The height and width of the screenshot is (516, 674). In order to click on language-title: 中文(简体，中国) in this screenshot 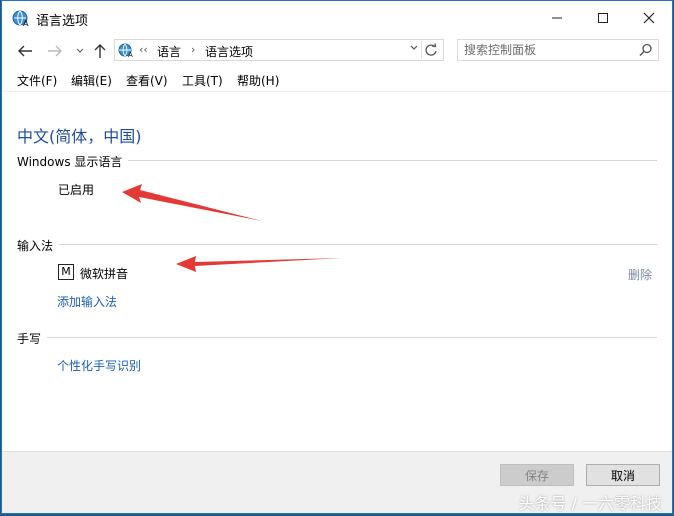, I will do `click(79, 136)`.